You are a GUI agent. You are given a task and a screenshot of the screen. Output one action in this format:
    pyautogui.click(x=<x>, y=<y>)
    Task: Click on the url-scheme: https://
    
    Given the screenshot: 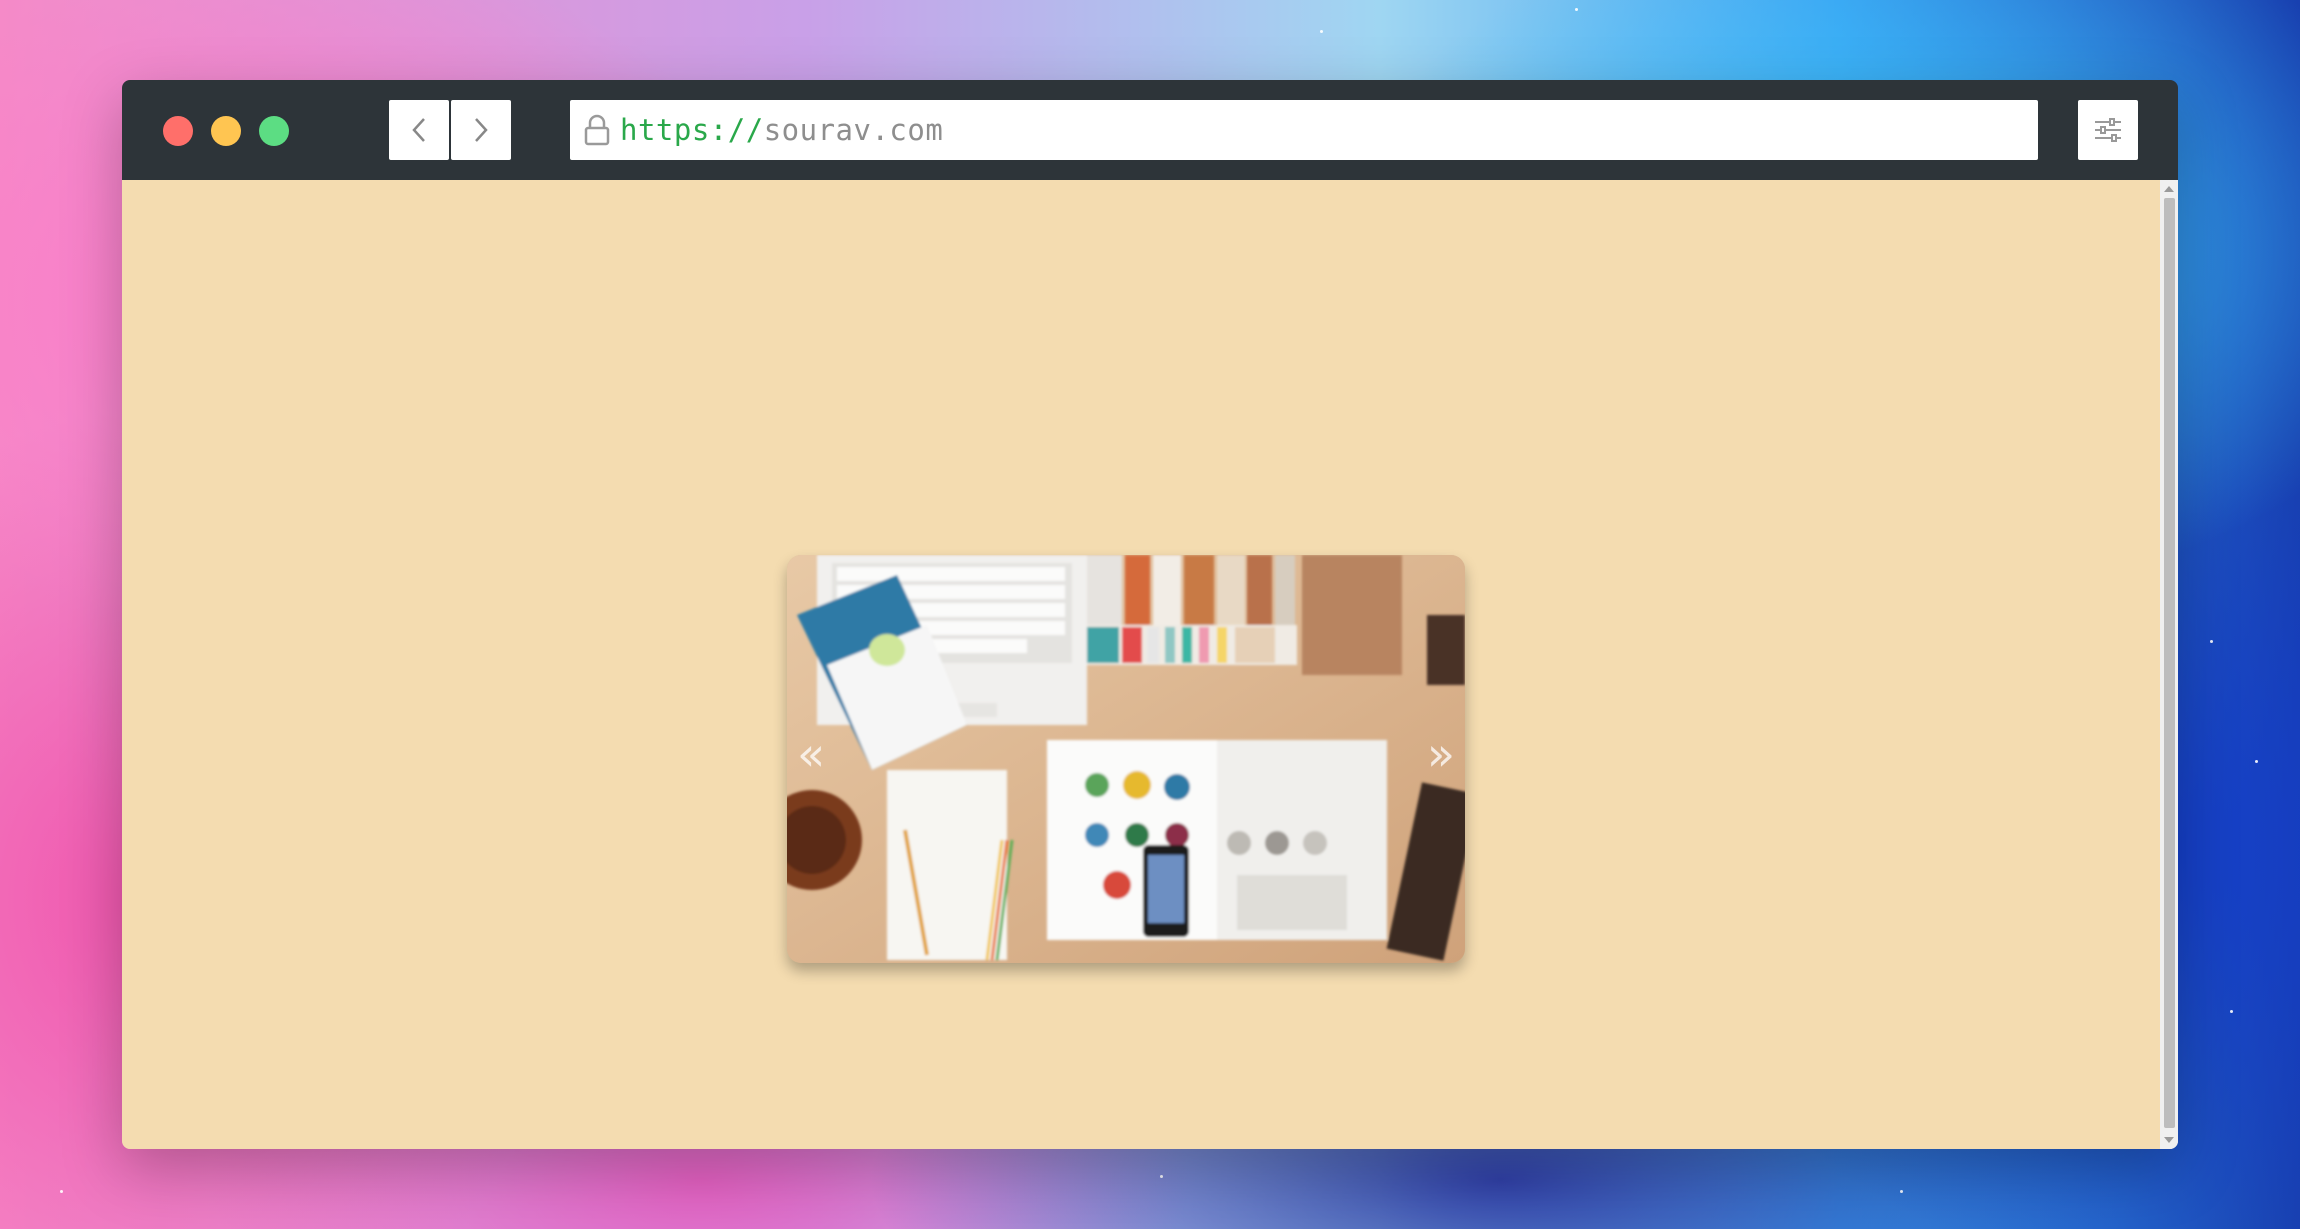 What is the action you would take?
    pyautogui.click(x=692, y=130)
    